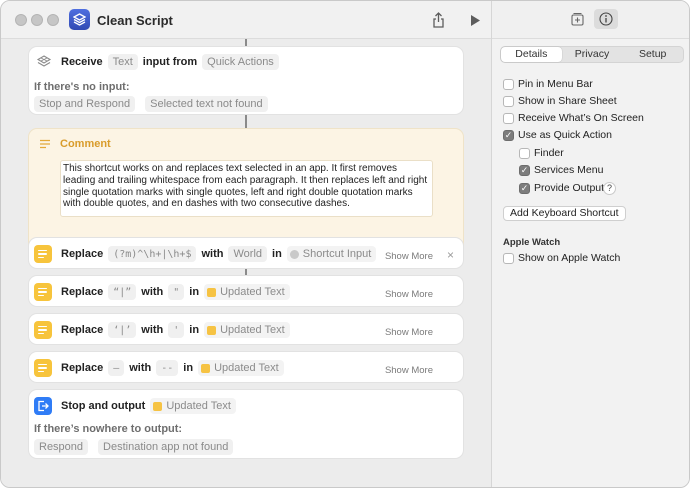  What do you see at coordinates (135, 20) in the screenshot?
I see `window-title: Clean Script` at bounding box center [135, 20].